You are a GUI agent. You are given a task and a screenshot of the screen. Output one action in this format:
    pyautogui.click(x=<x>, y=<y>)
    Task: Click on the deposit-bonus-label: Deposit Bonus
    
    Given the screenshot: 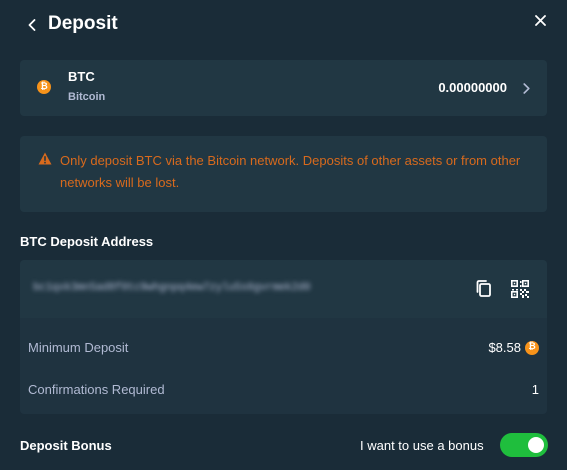 What is the action you would take?
    pyautogui.click(x=66, y=445)
    